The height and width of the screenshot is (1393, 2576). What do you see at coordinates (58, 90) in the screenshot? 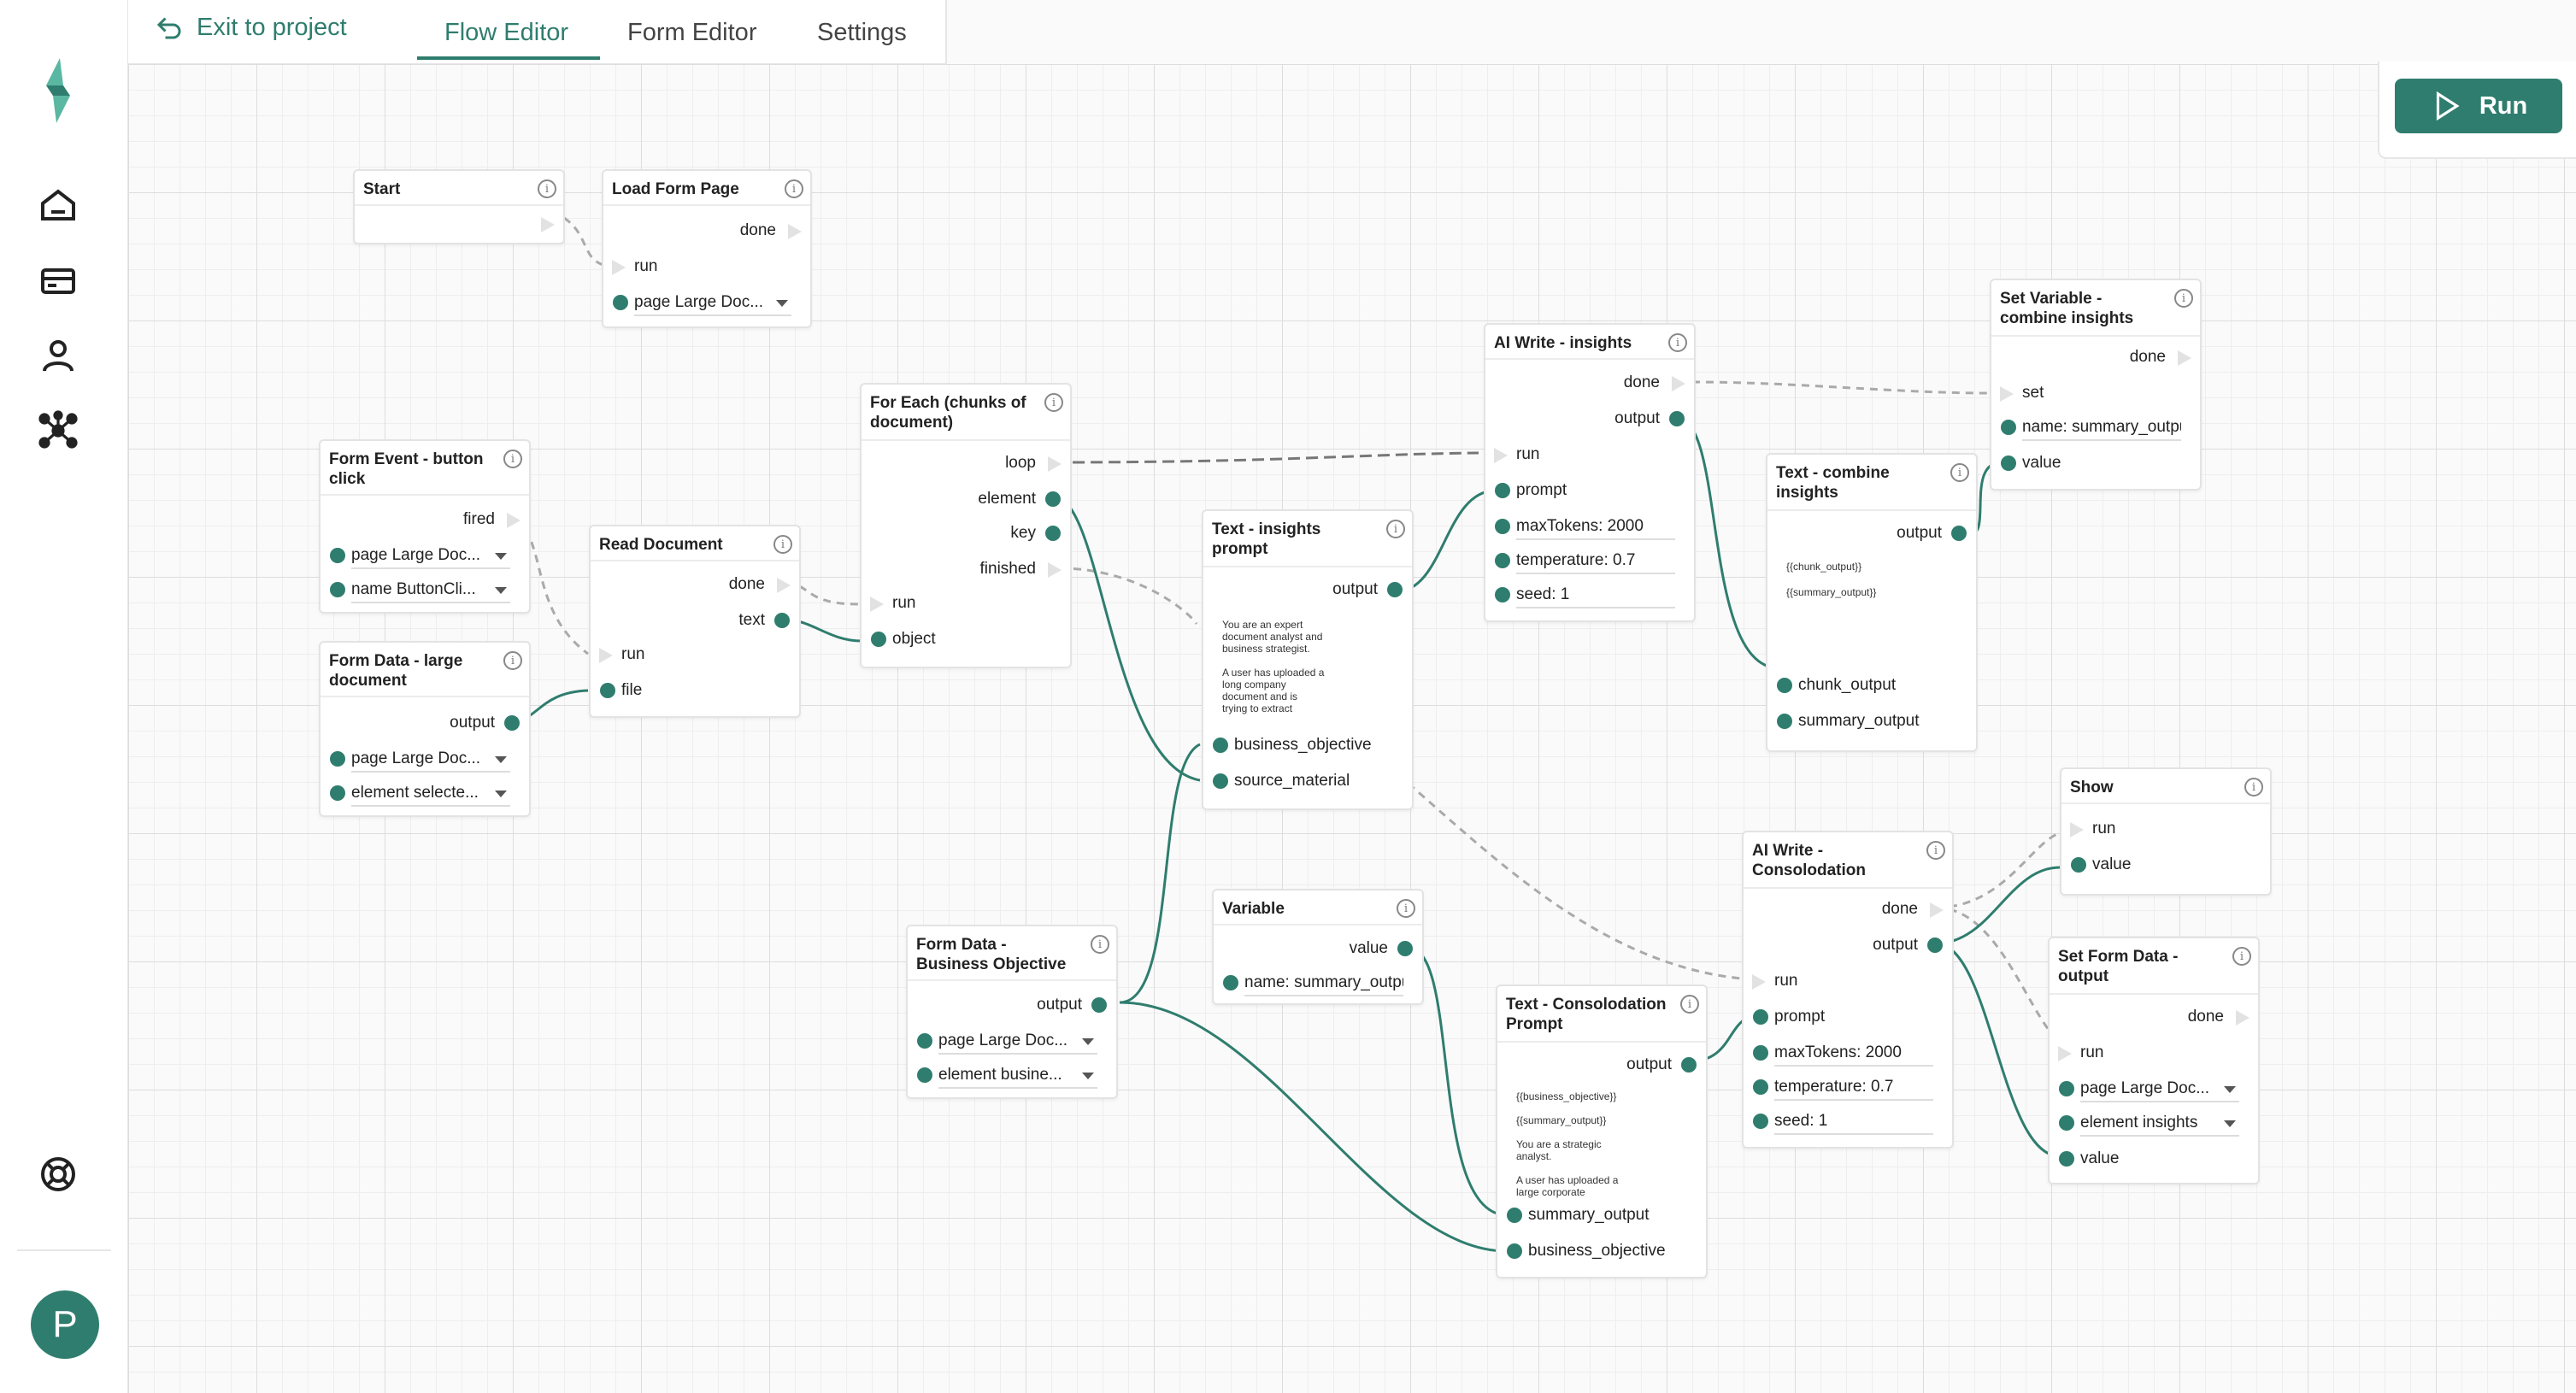
I see `logo-icon` at bounding box center [58, 90].